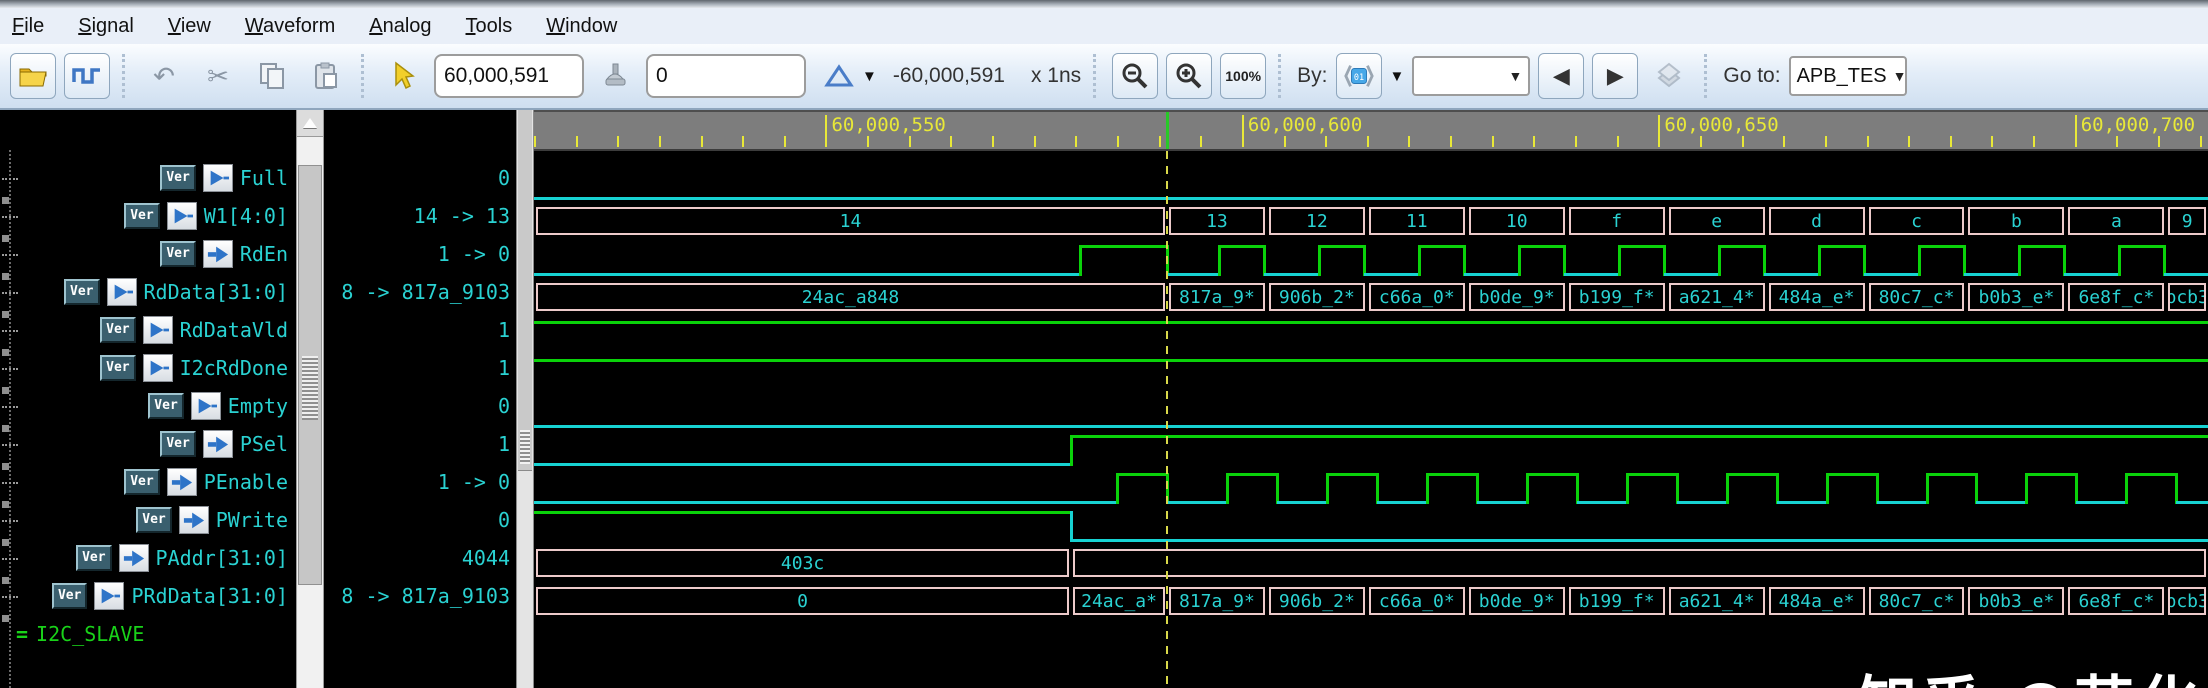  I want to click on undo-button: ↶, so click(164, 76).